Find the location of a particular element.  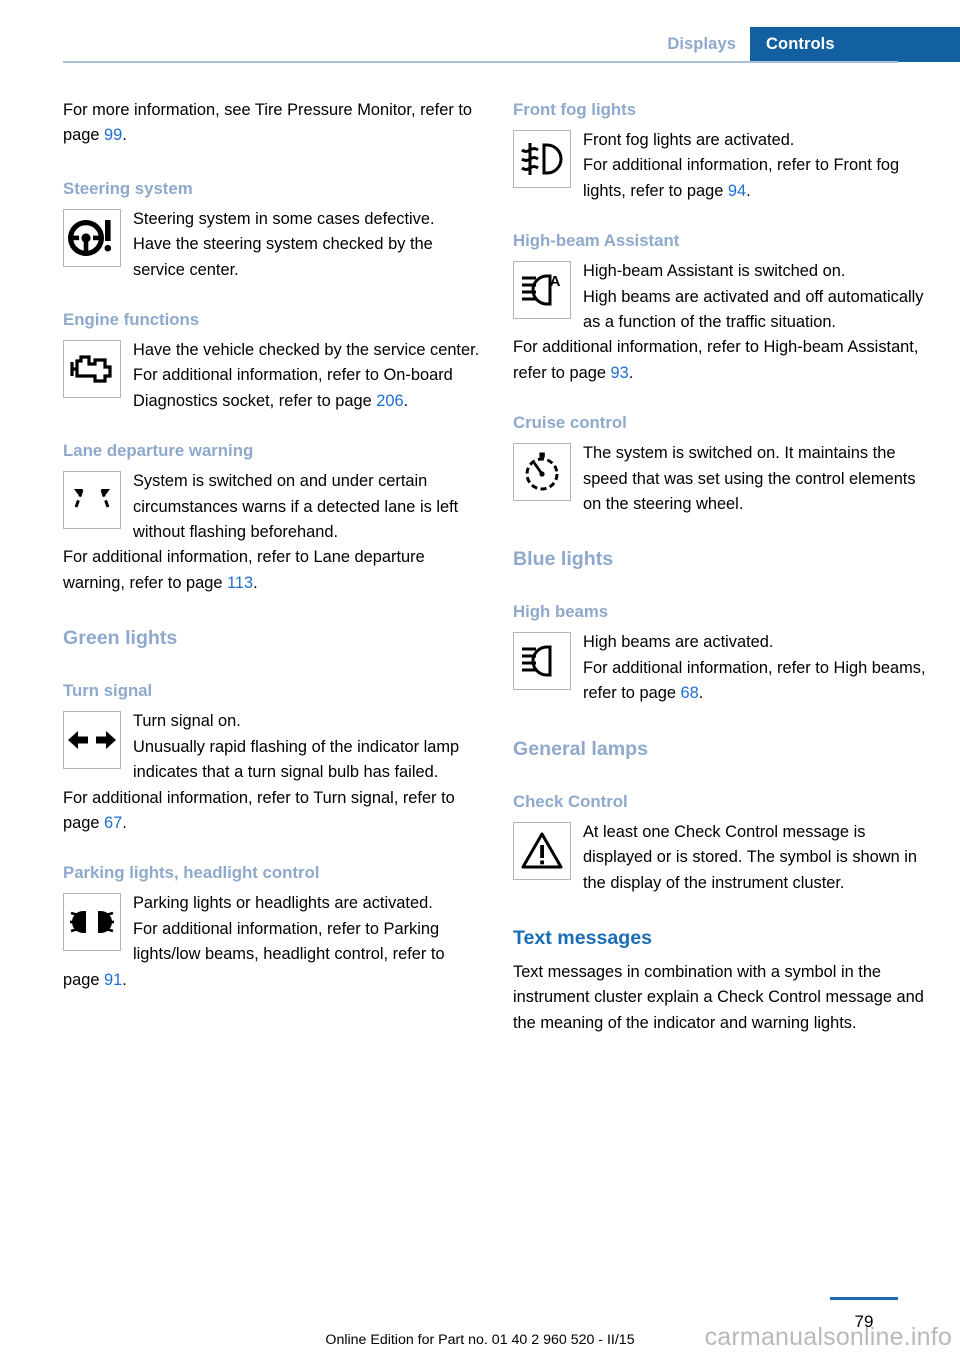

page-header: Displays Controls is located at coordinates (480, 31).